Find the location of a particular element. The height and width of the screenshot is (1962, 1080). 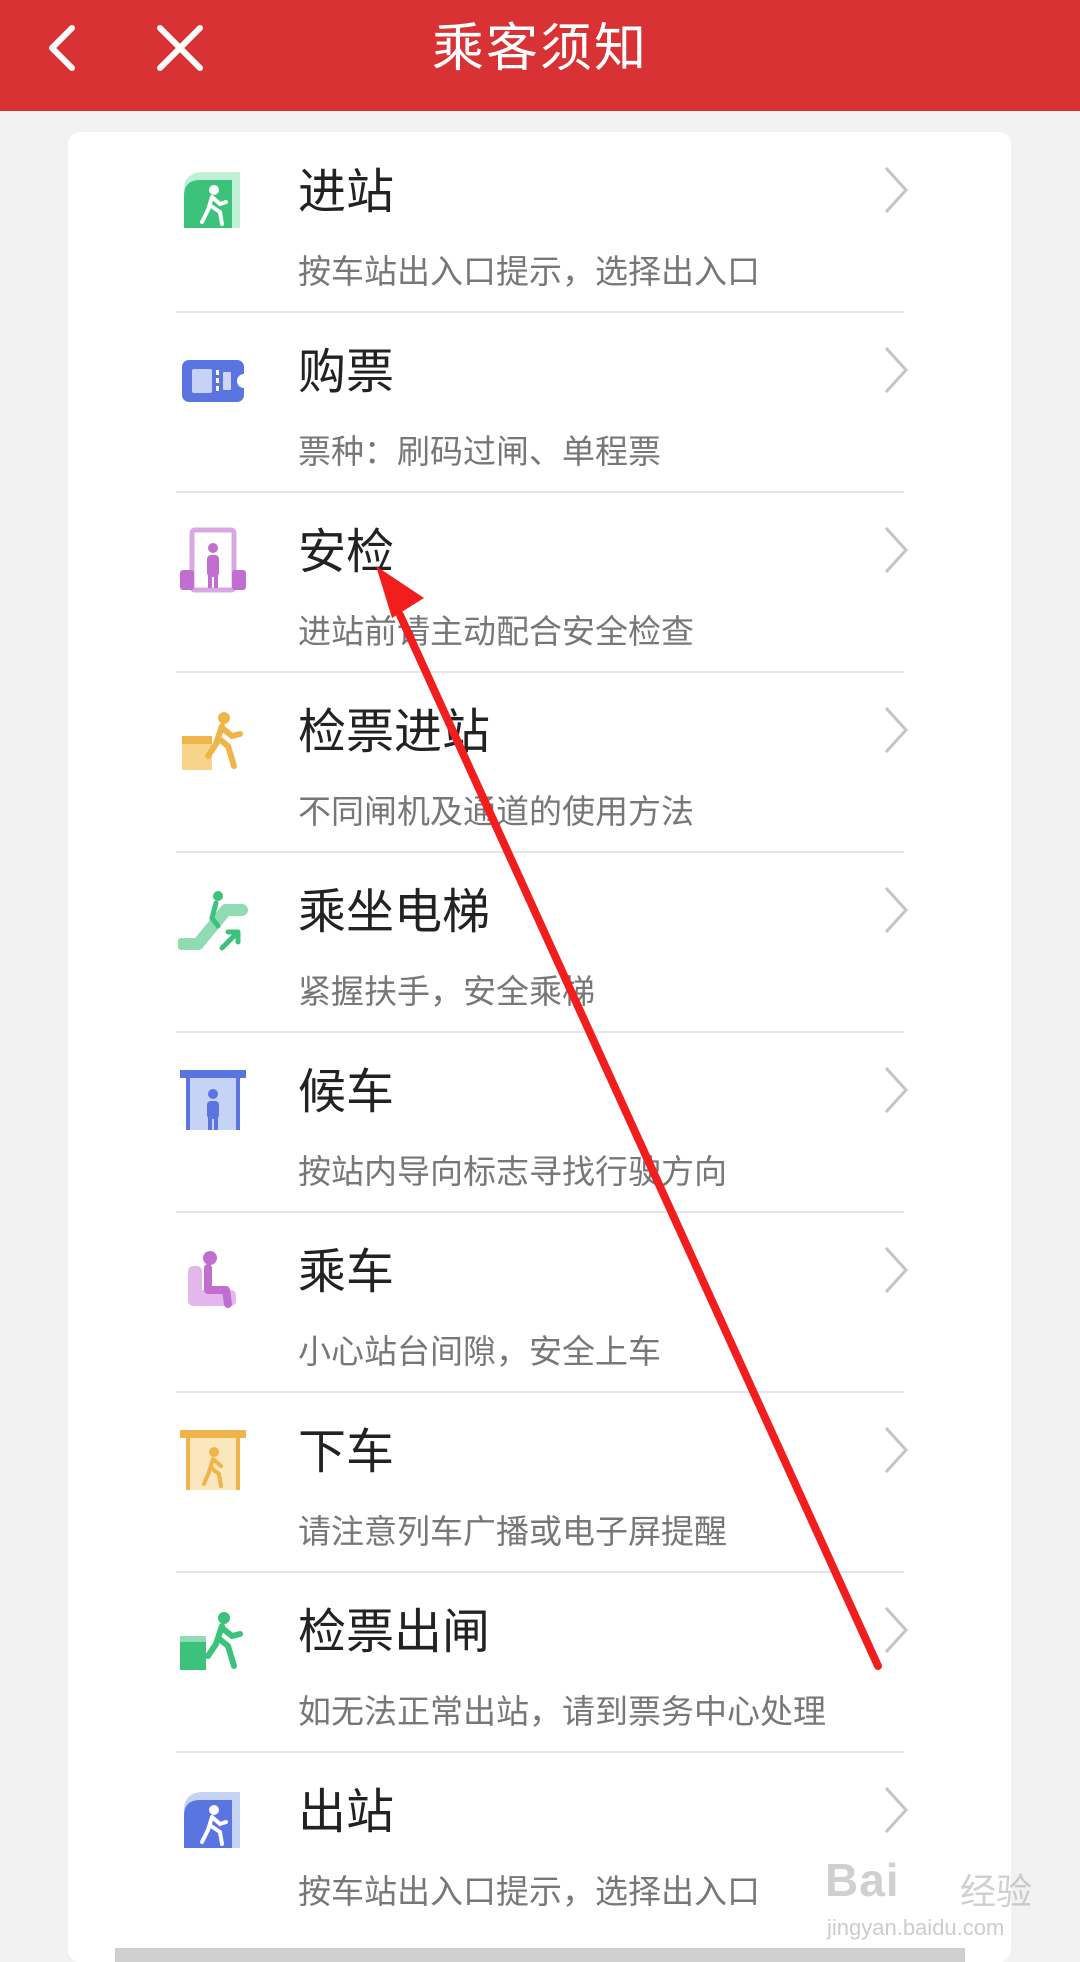

item-description: 不同闸机及通道的使用方法 is located at coordinates (496, 811).